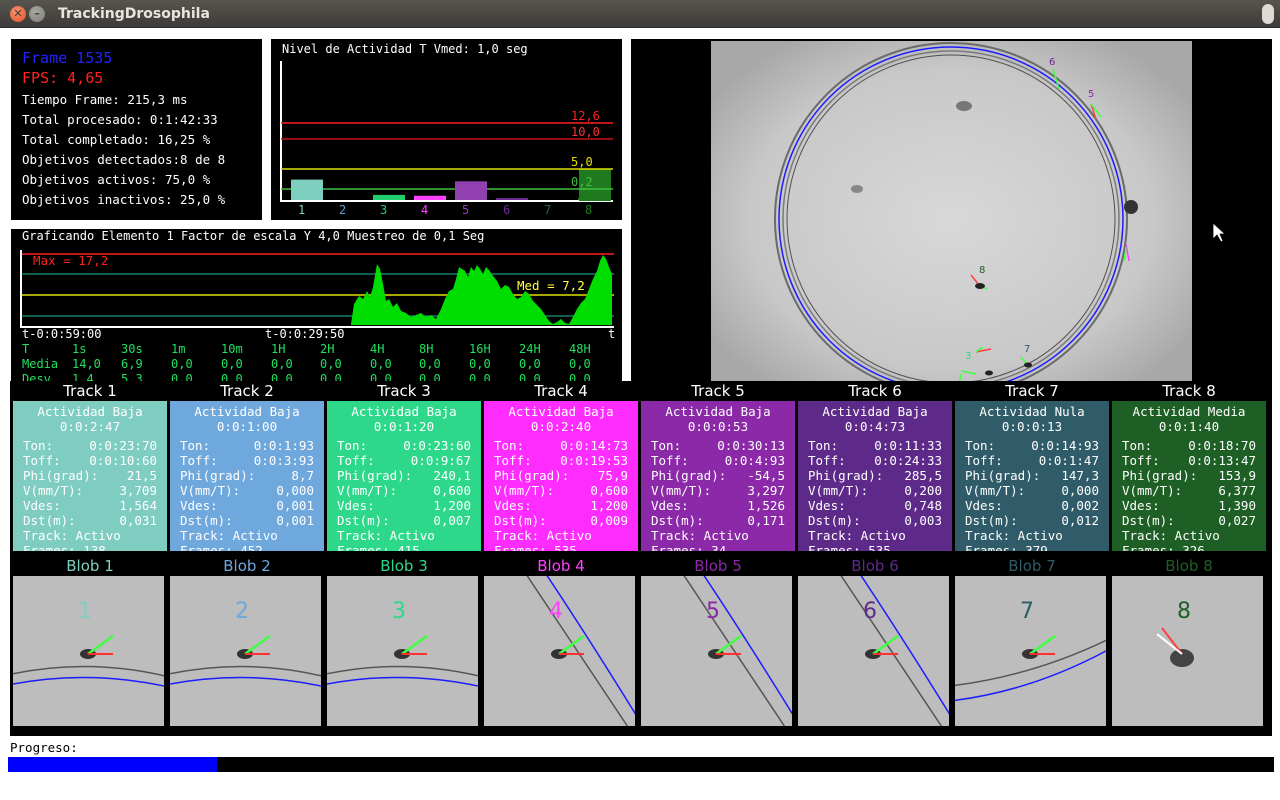 Image resolution: width=1280 pixels, height=800 pixels. I want to click on blob-image: 7, so click(1030, 651).